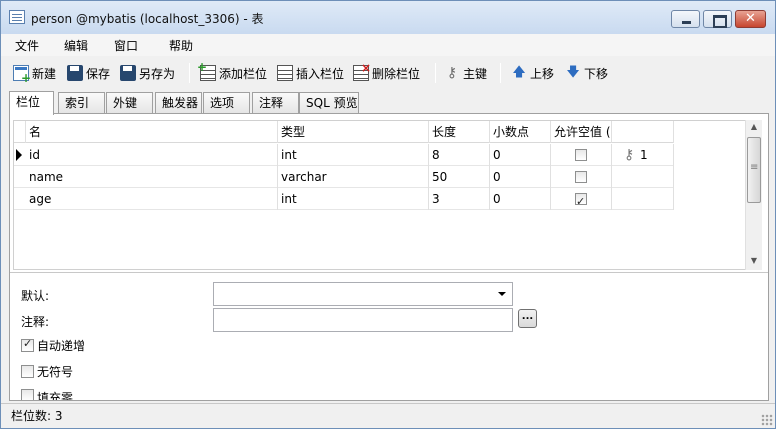  What do you see at coordinates (643, 132) in the screenshot?
I see `column-header-key` at bounding box center [643, 132].